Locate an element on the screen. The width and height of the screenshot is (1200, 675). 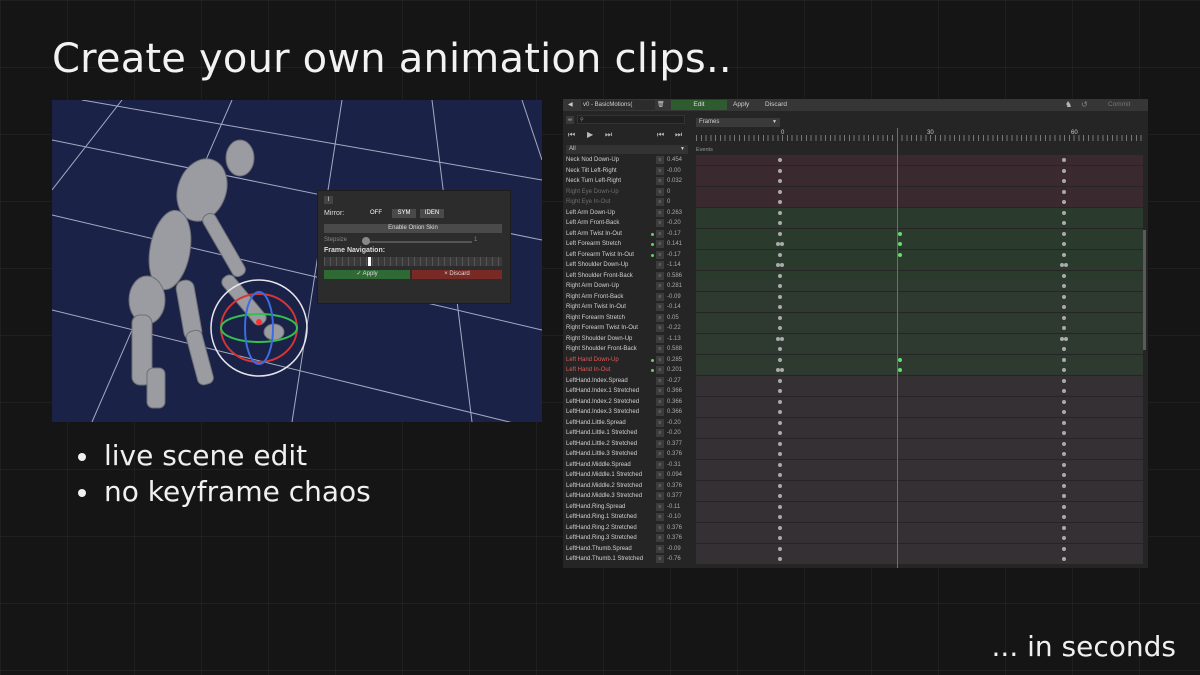
track-row: Left Shoulder Down-Up ≡ -1.14 is located at coordinates (855, 265).